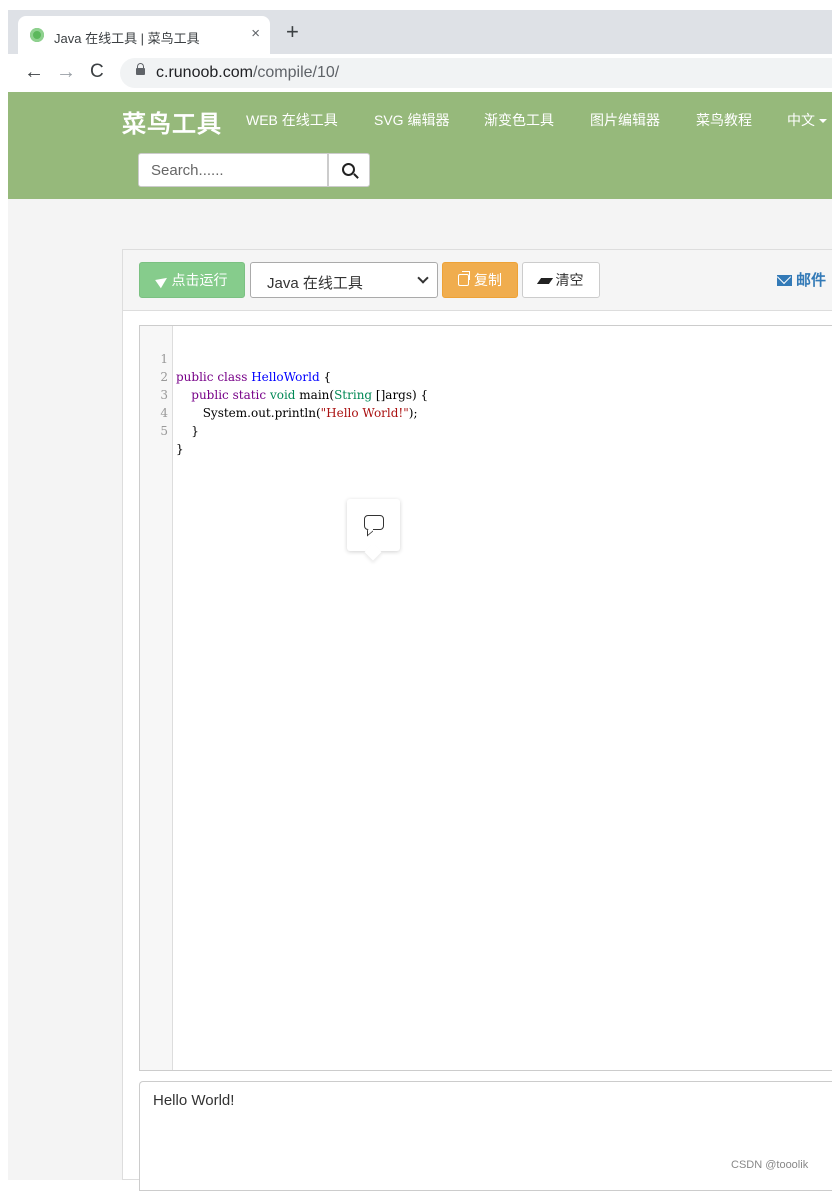 The height and width of the screenshot is (1191, 832). What do you see at coordinates (37, 35) in the screenshot?
I see `runoob-favicon-icon` at bounding box center [37, 35].